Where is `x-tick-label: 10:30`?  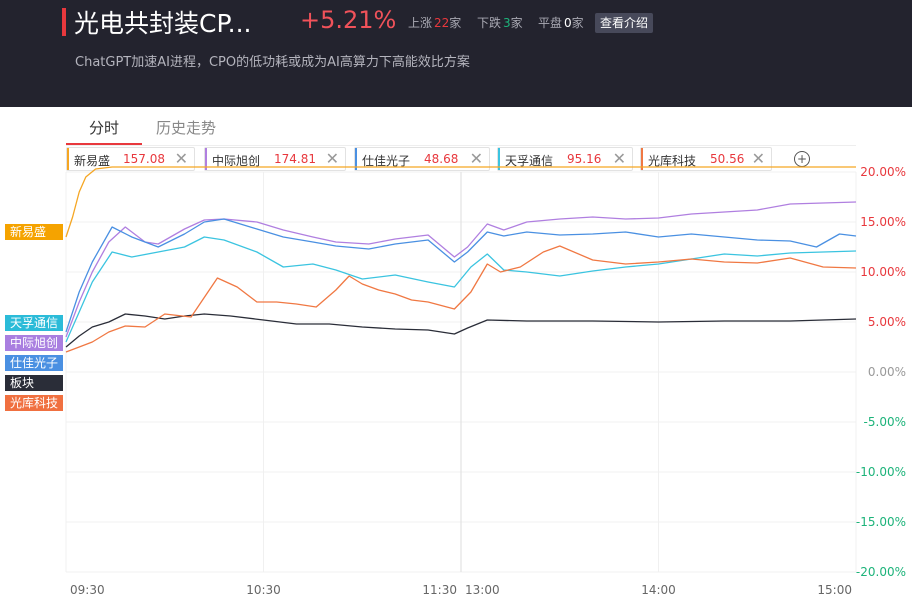
x-tick-label: 10:30 is located at coordinates (263, 590).